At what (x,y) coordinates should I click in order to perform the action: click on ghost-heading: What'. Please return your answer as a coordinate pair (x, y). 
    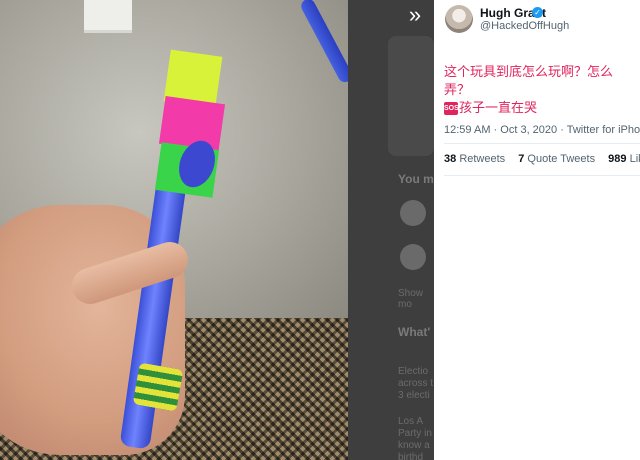
    Looking at the image, I should click on (414, 332).